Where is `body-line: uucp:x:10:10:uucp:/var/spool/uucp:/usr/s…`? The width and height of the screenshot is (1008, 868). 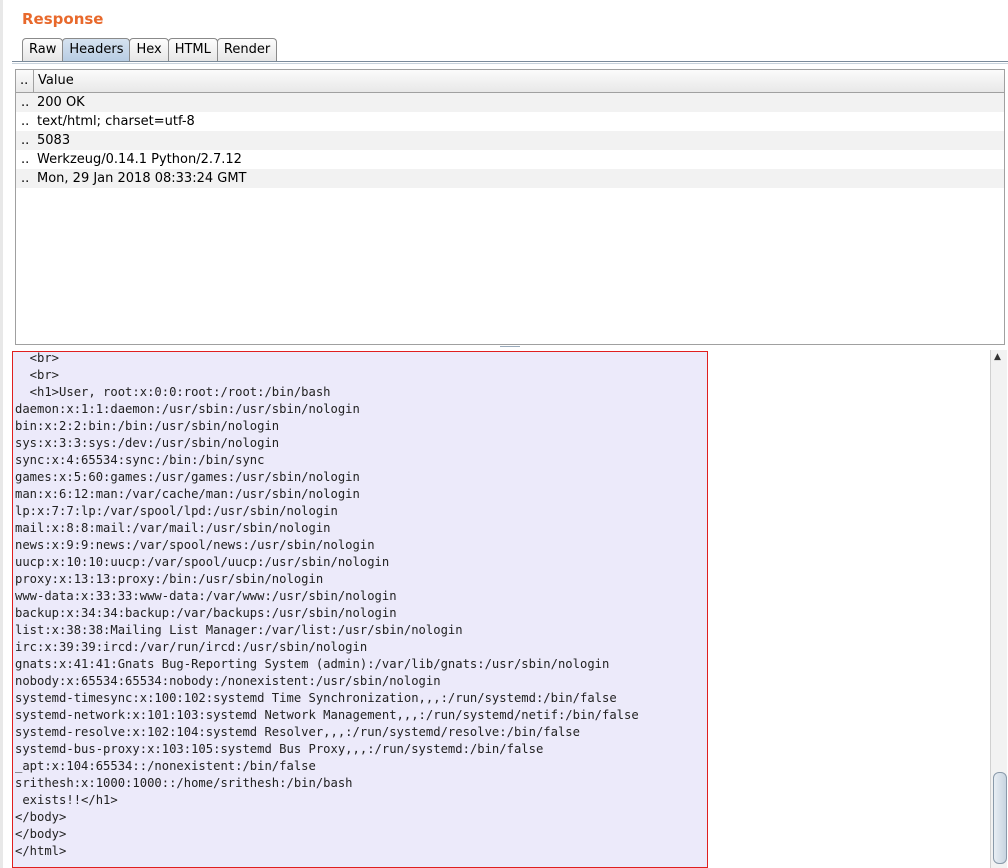 body-line: uucp:x:10:10:uucp:/var/spool/uucp:/usr/s… is located at coordinates (202, 562).